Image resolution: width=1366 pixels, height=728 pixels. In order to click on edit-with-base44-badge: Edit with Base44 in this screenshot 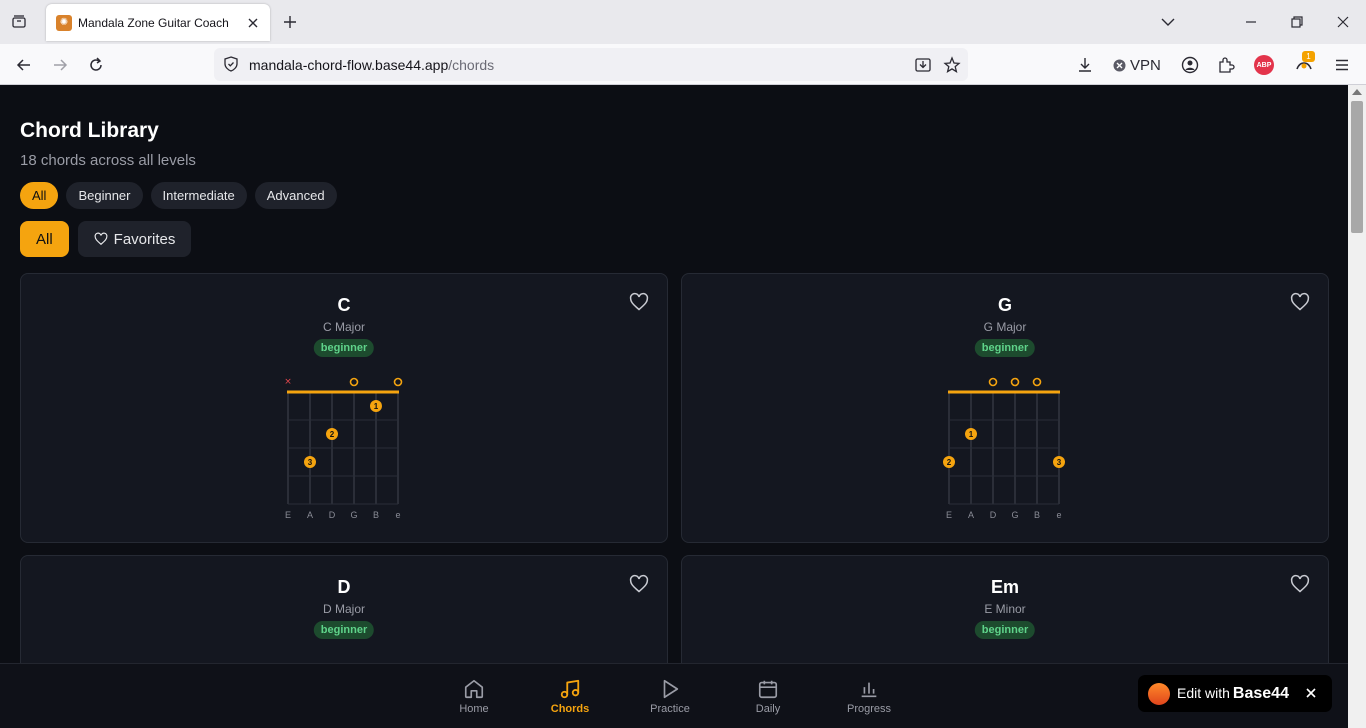, I will do `click(1235, 693)`.